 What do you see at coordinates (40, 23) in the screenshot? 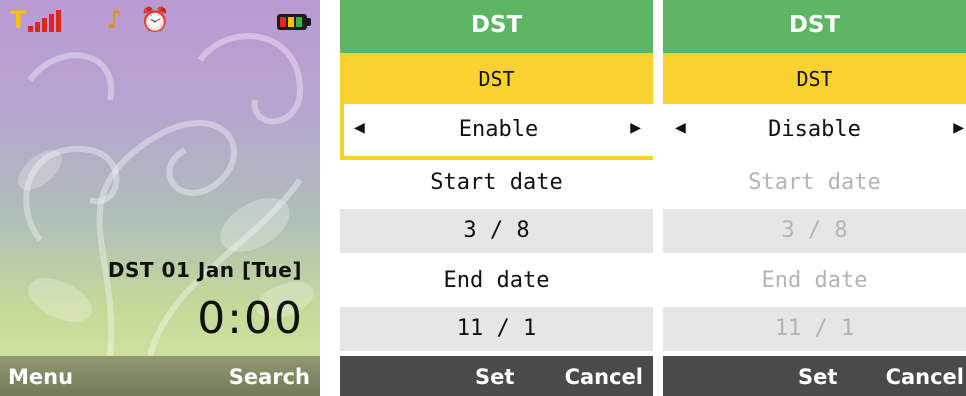
I see `signal-icon: T` at bounding box center [40, 23].